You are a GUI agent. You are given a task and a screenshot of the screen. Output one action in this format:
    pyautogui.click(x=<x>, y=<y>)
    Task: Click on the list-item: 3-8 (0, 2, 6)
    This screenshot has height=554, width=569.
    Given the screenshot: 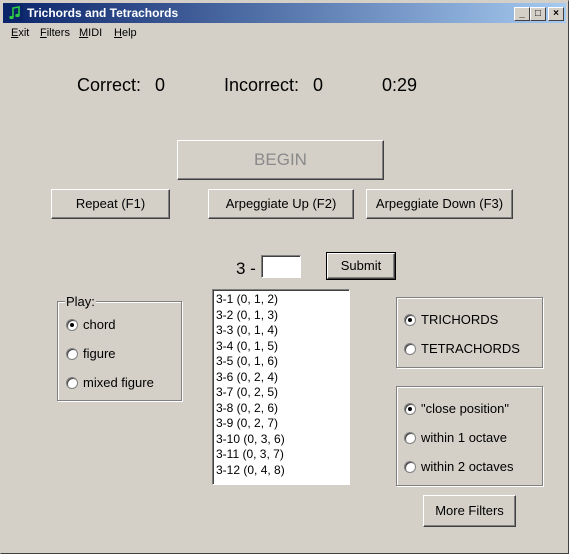 What is the action you would take?
    pyautogui.click(x=282, y=409)
    